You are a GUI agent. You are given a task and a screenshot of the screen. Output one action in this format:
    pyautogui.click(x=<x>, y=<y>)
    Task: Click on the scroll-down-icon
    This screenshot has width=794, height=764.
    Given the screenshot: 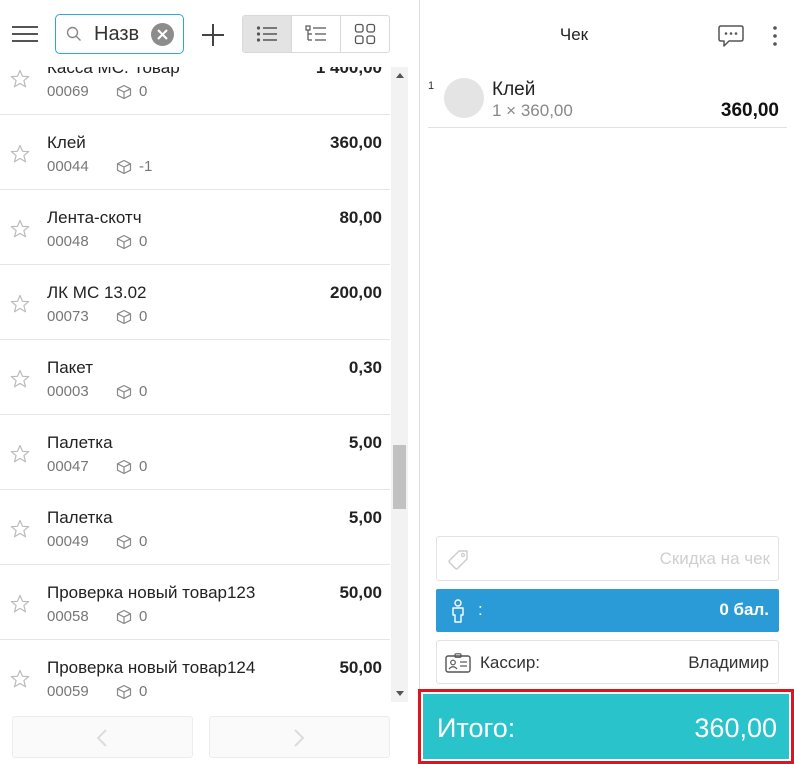 What is the action you would take?
    pyautogui.click(x=400, y=693)
    